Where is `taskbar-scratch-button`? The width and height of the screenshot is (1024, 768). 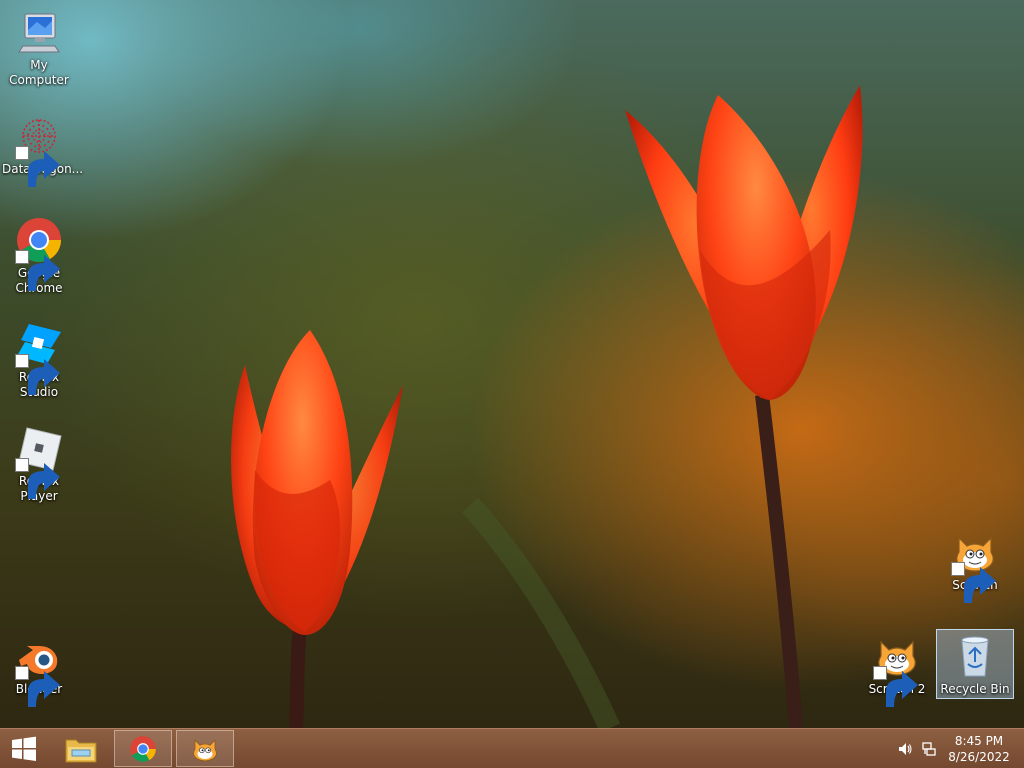 taskbar-scratch-button is located at coordinates (205, 748).